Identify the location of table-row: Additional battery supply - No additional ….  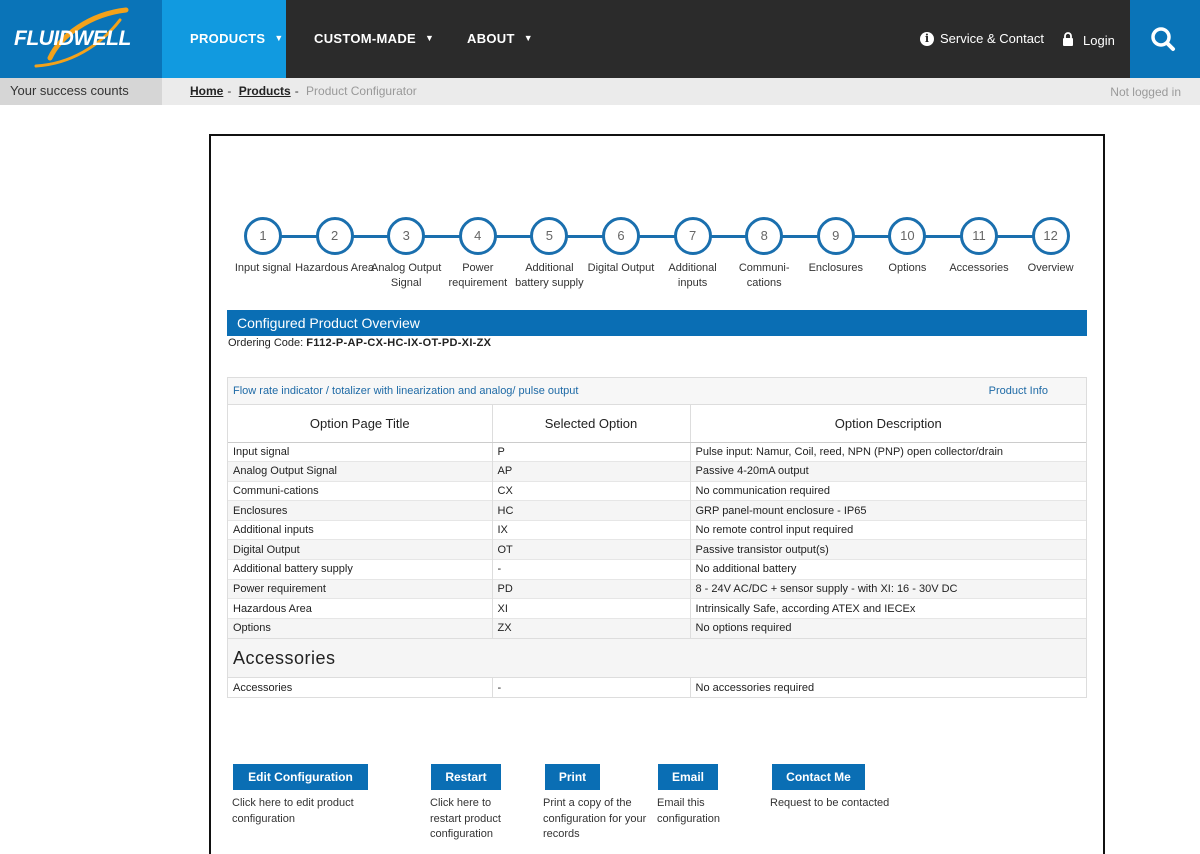
(657, 569).